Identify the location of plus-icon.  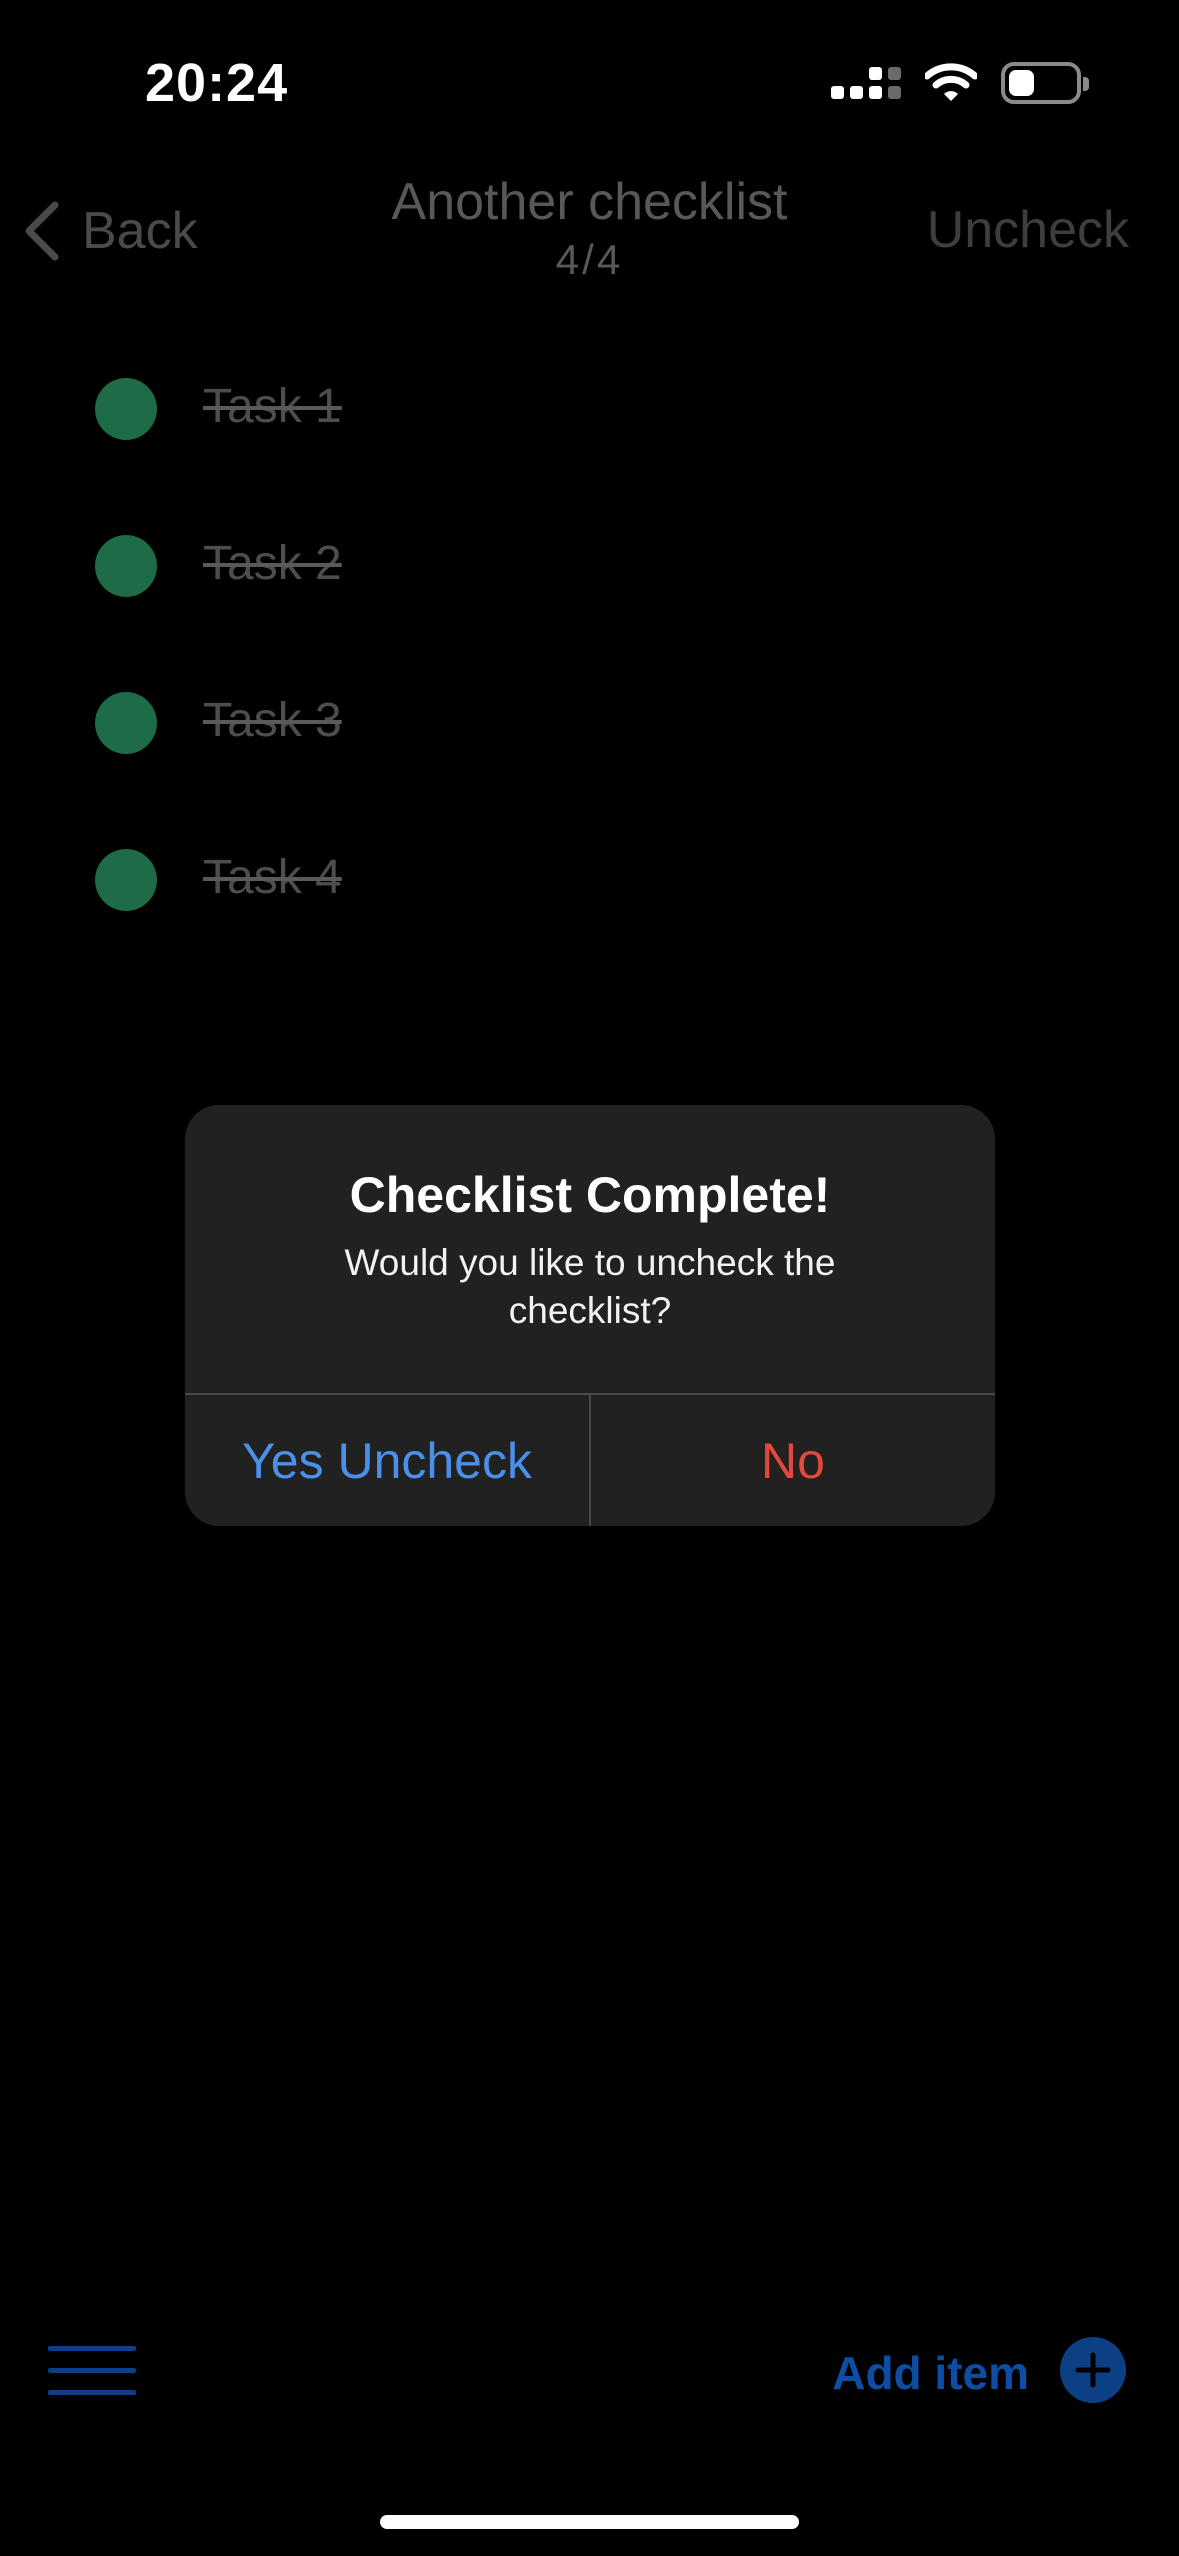
(1093, 2370).